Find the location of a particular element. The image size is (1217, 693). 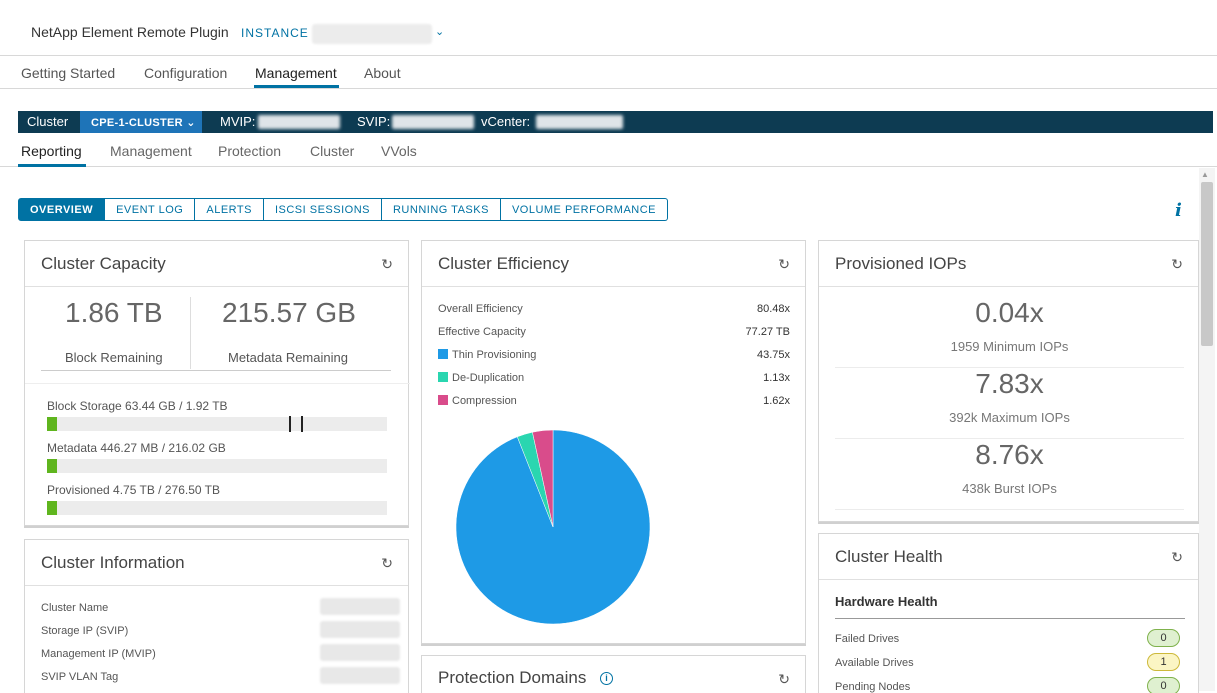

metadata-label: Metadata 446.27 MB / 216.02 GB is located at coordinates (136, 448).